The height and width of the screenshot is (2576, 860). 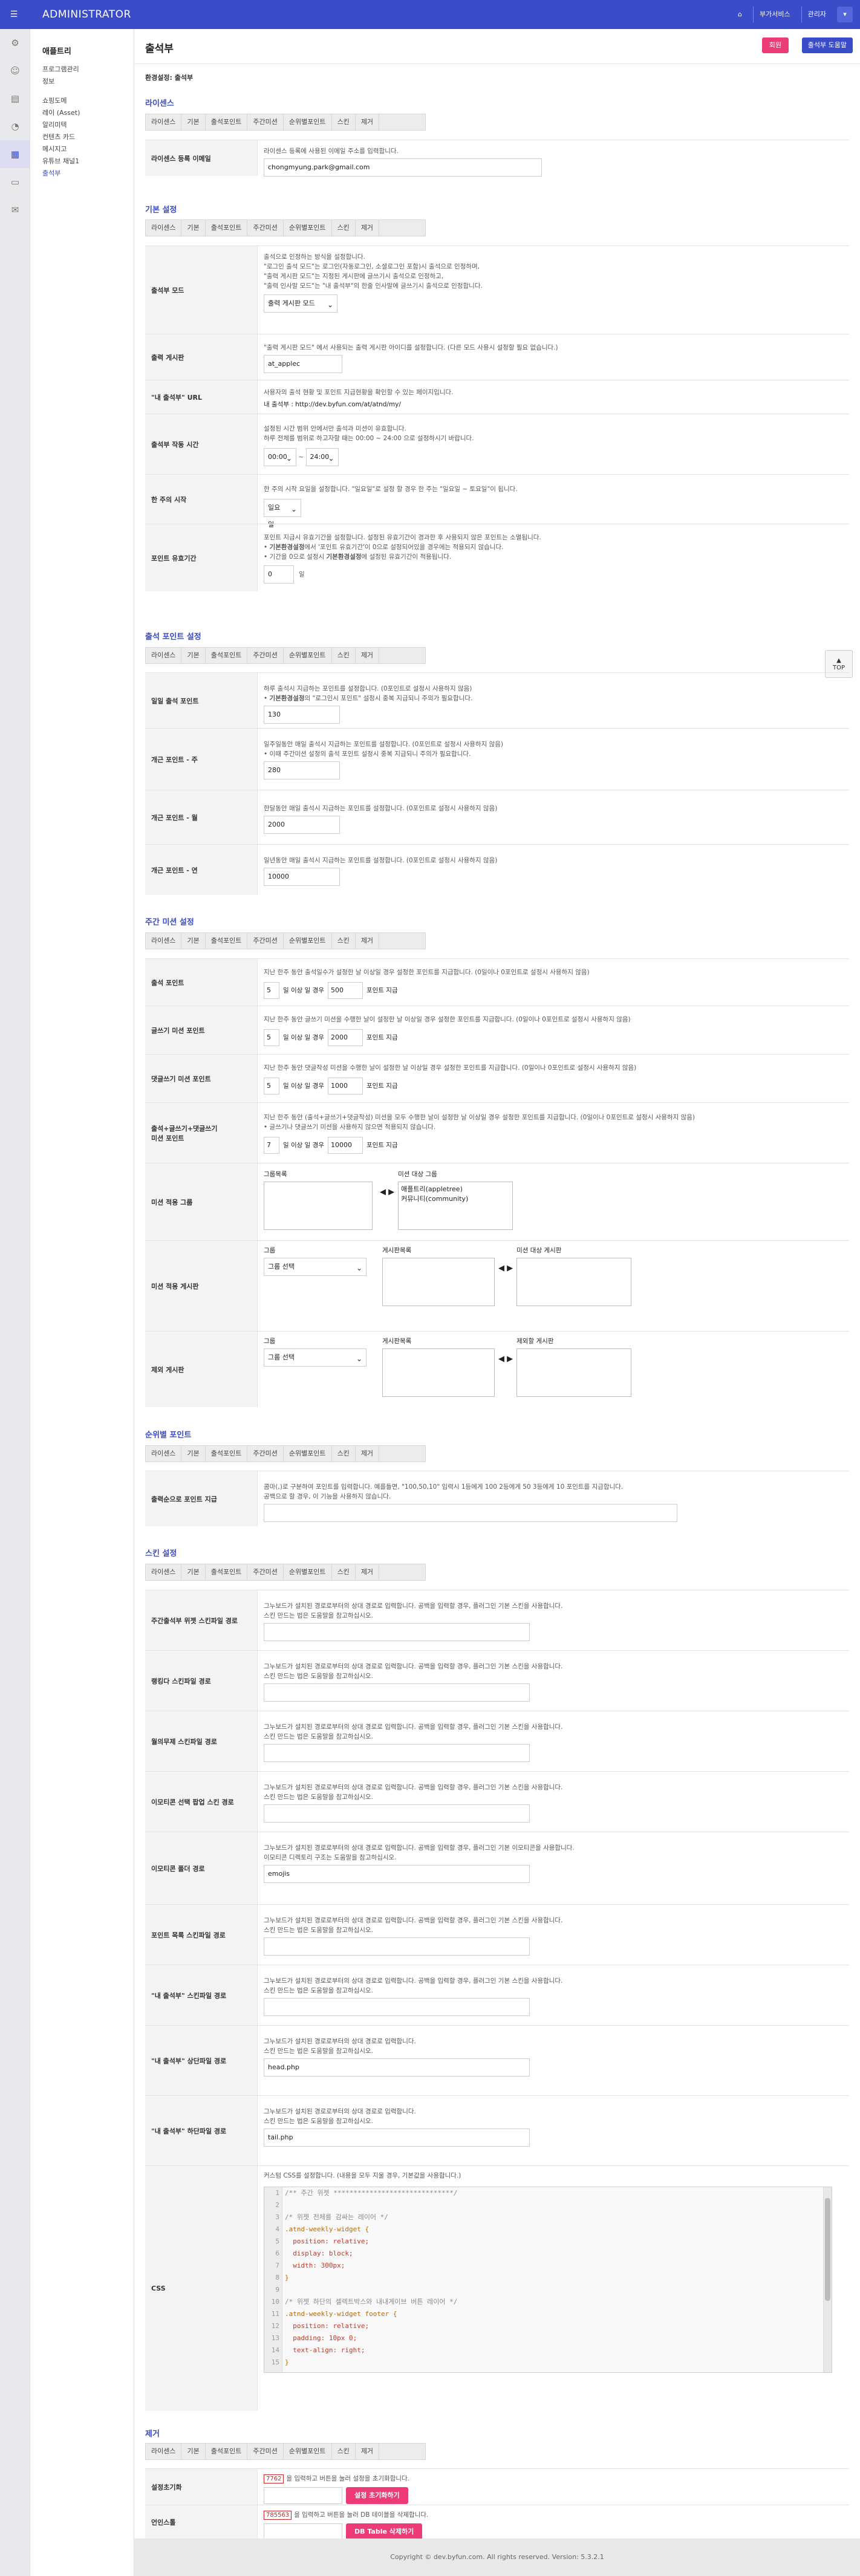 I want to click on calendar-icon: ▦, so click(x=15, y=154).